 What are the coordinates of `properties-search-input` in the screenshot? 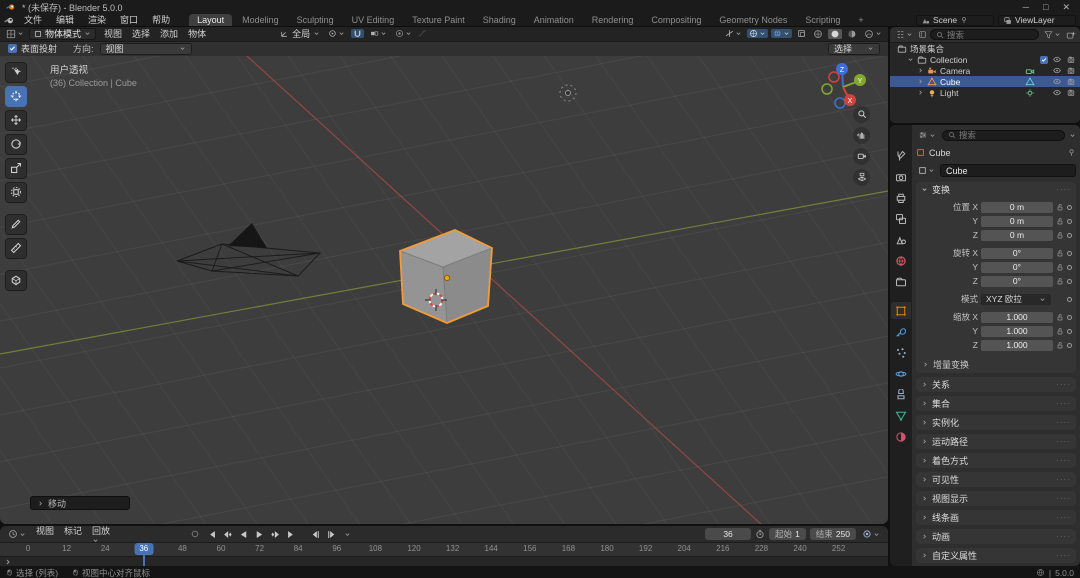 It's located at (1009, 135).